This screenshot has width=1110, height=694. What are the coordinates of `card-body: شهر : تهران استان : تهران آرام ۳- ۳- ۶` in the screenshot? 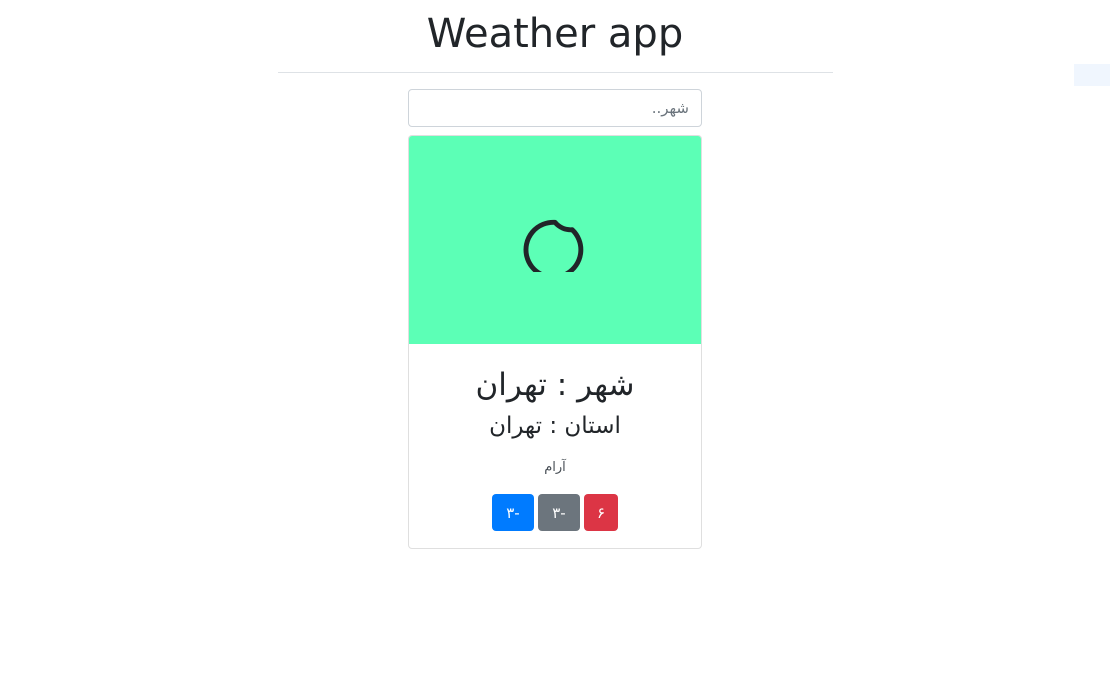 It's located at (555, 437).